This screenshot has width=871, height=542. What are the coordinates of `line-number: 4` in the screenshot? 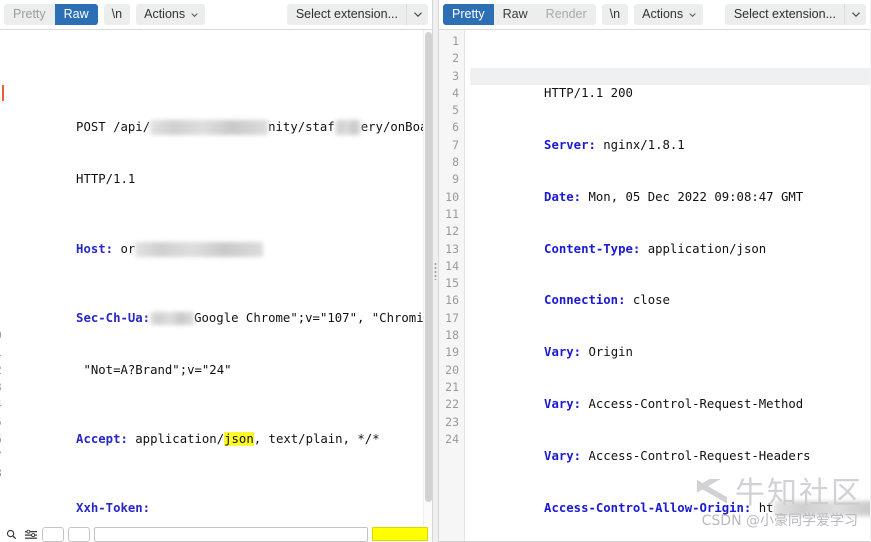 It's located at (455, 92).